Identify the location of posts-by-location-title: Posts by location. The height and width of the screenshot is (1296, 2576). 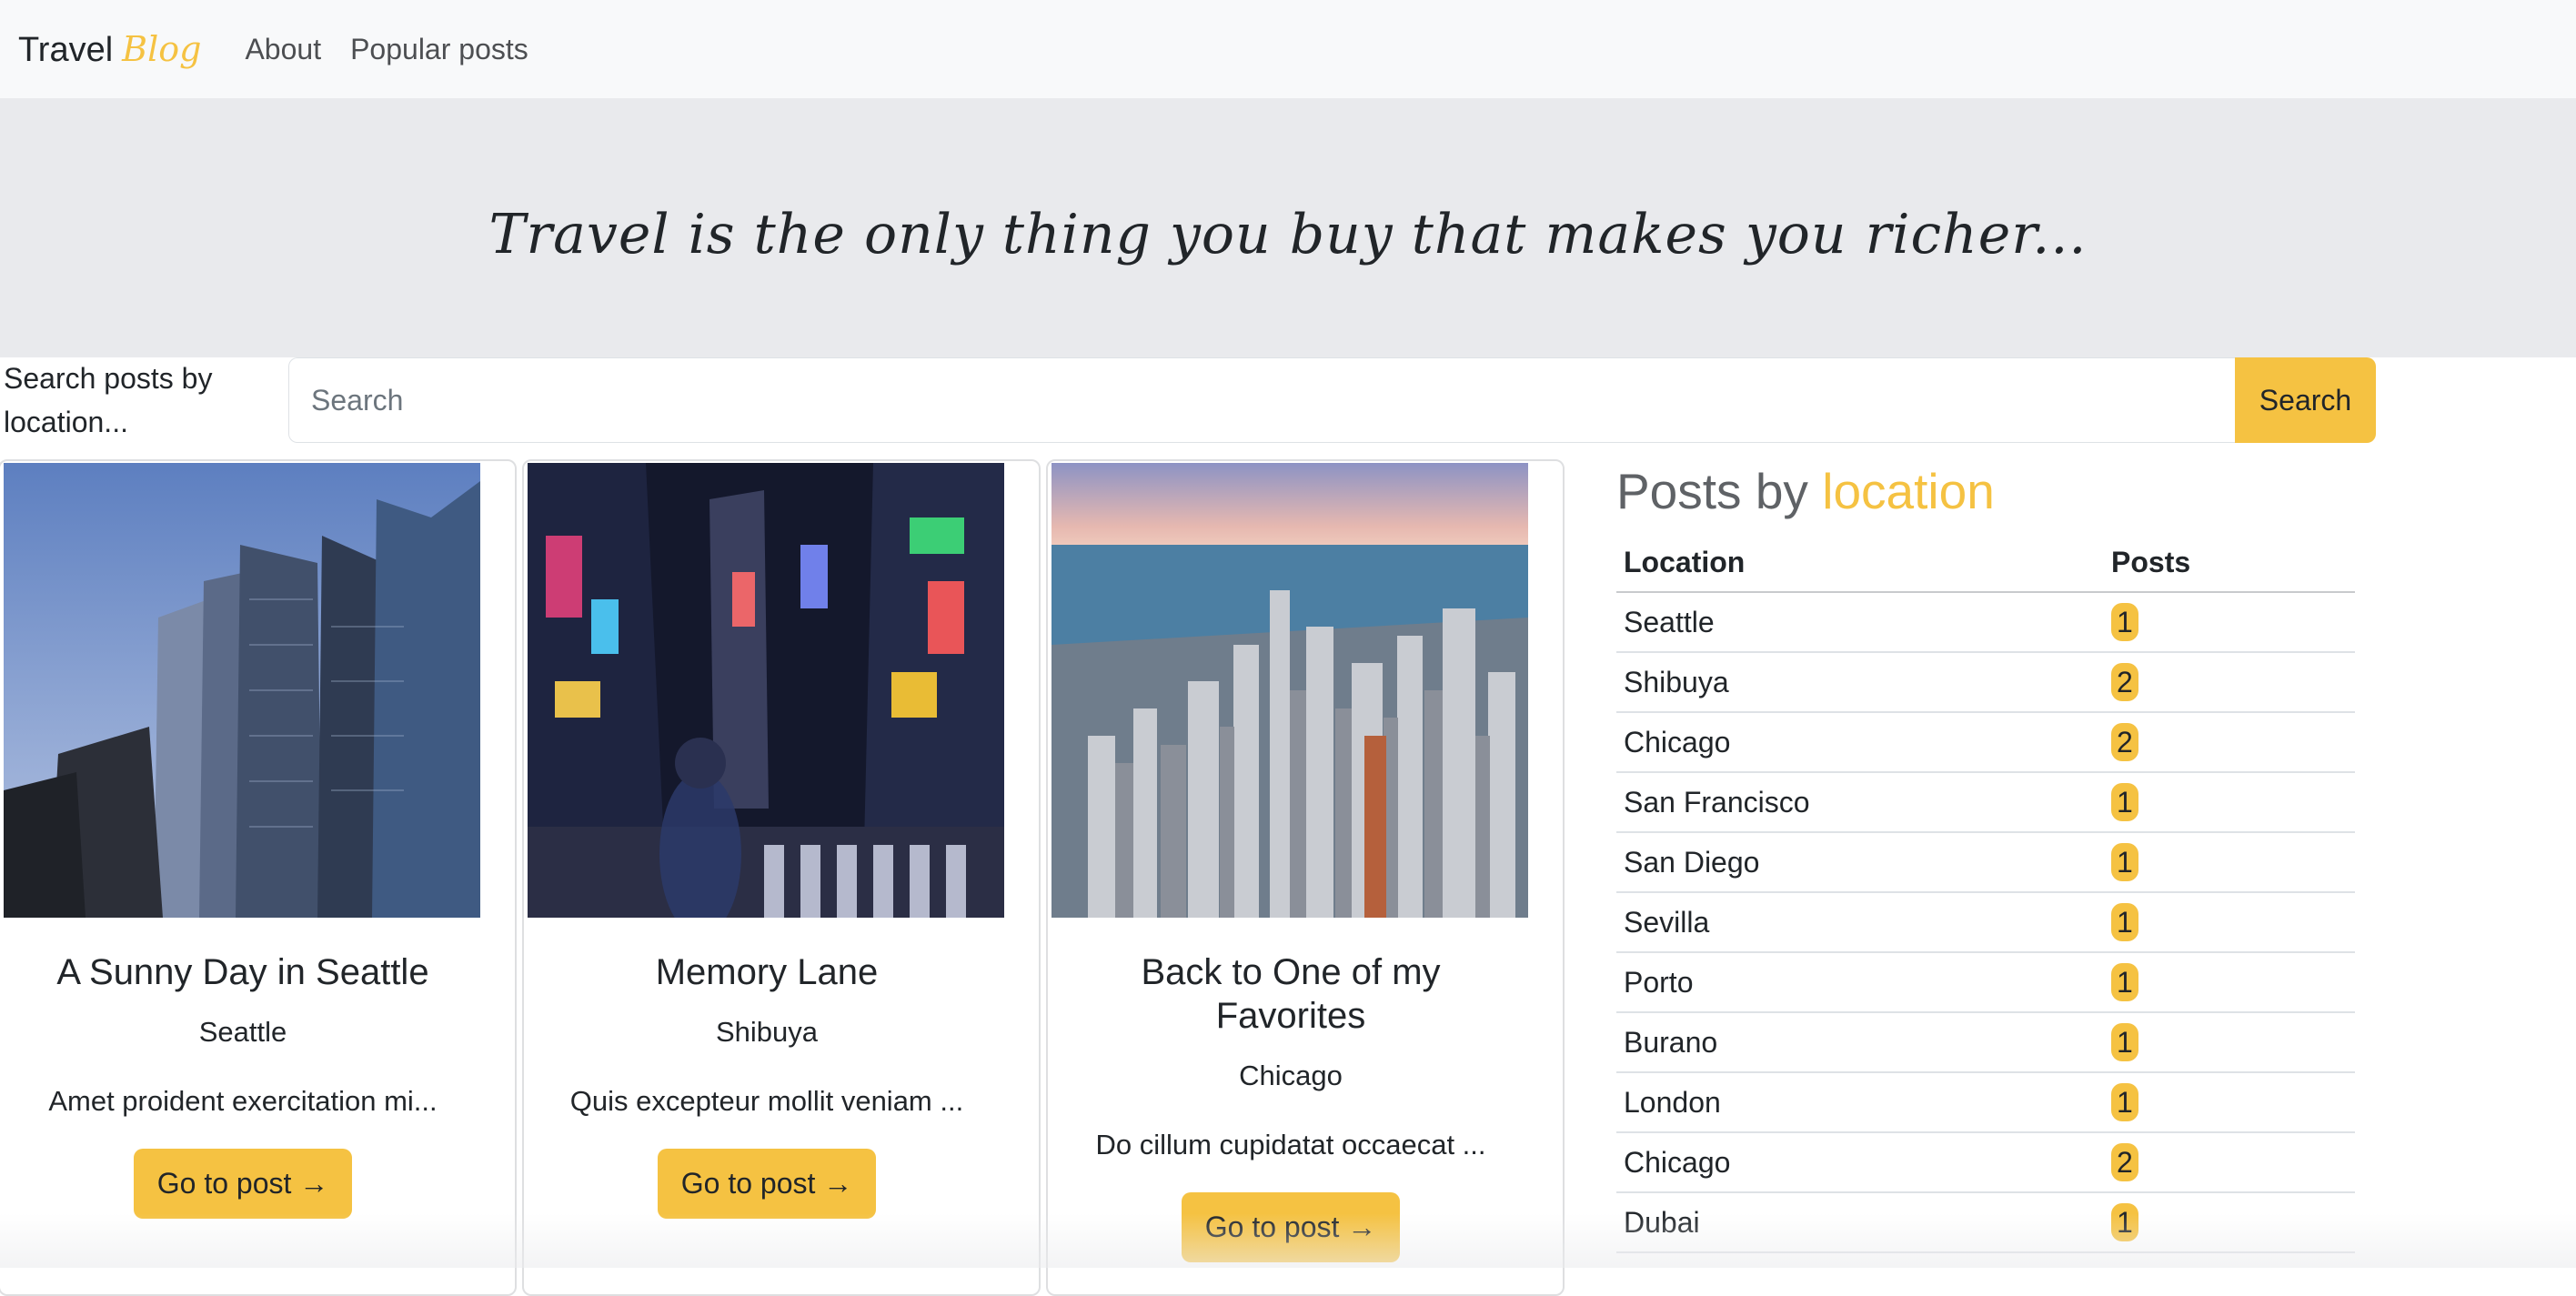
(1805, 491).